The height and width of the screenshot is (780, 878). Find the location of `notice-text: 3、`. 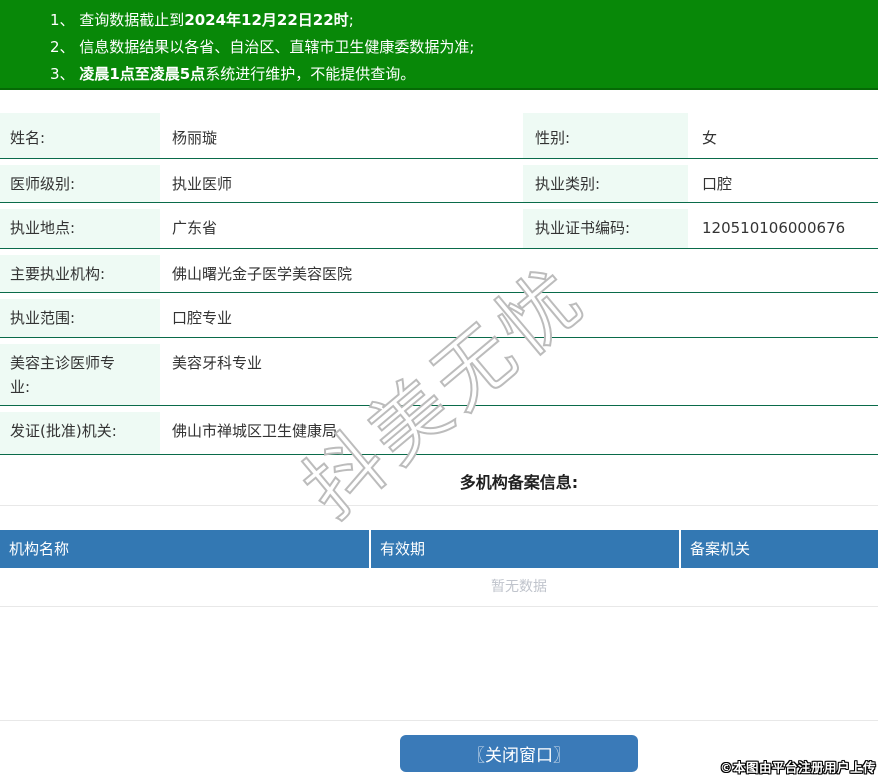

notice-text: 3、 is located at coordinates (65, 74).